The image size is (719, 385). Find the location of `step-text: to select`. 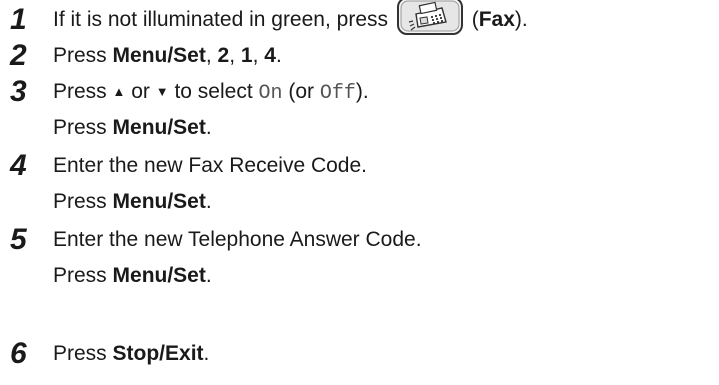

step-text: to select is located at coordinates (213, 91).